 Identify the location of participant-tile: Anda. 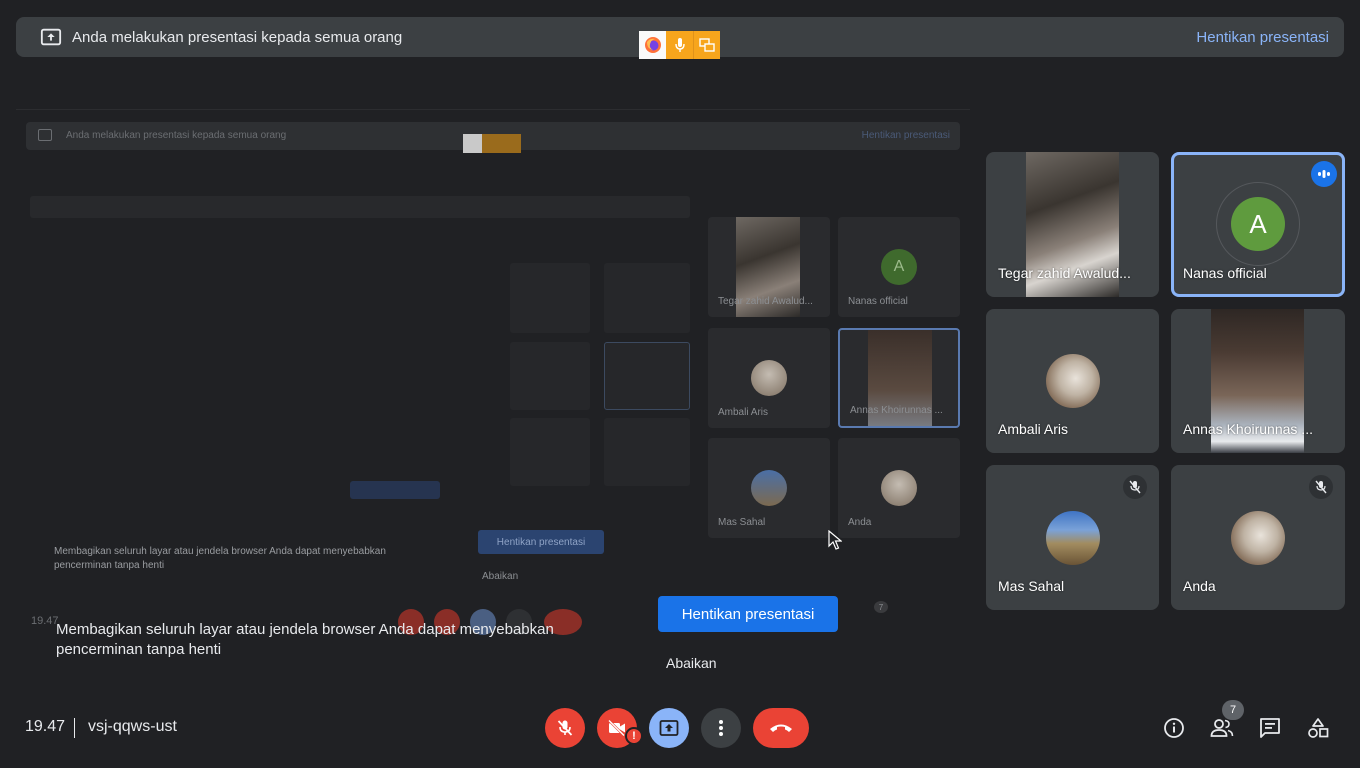
(1258, 537).